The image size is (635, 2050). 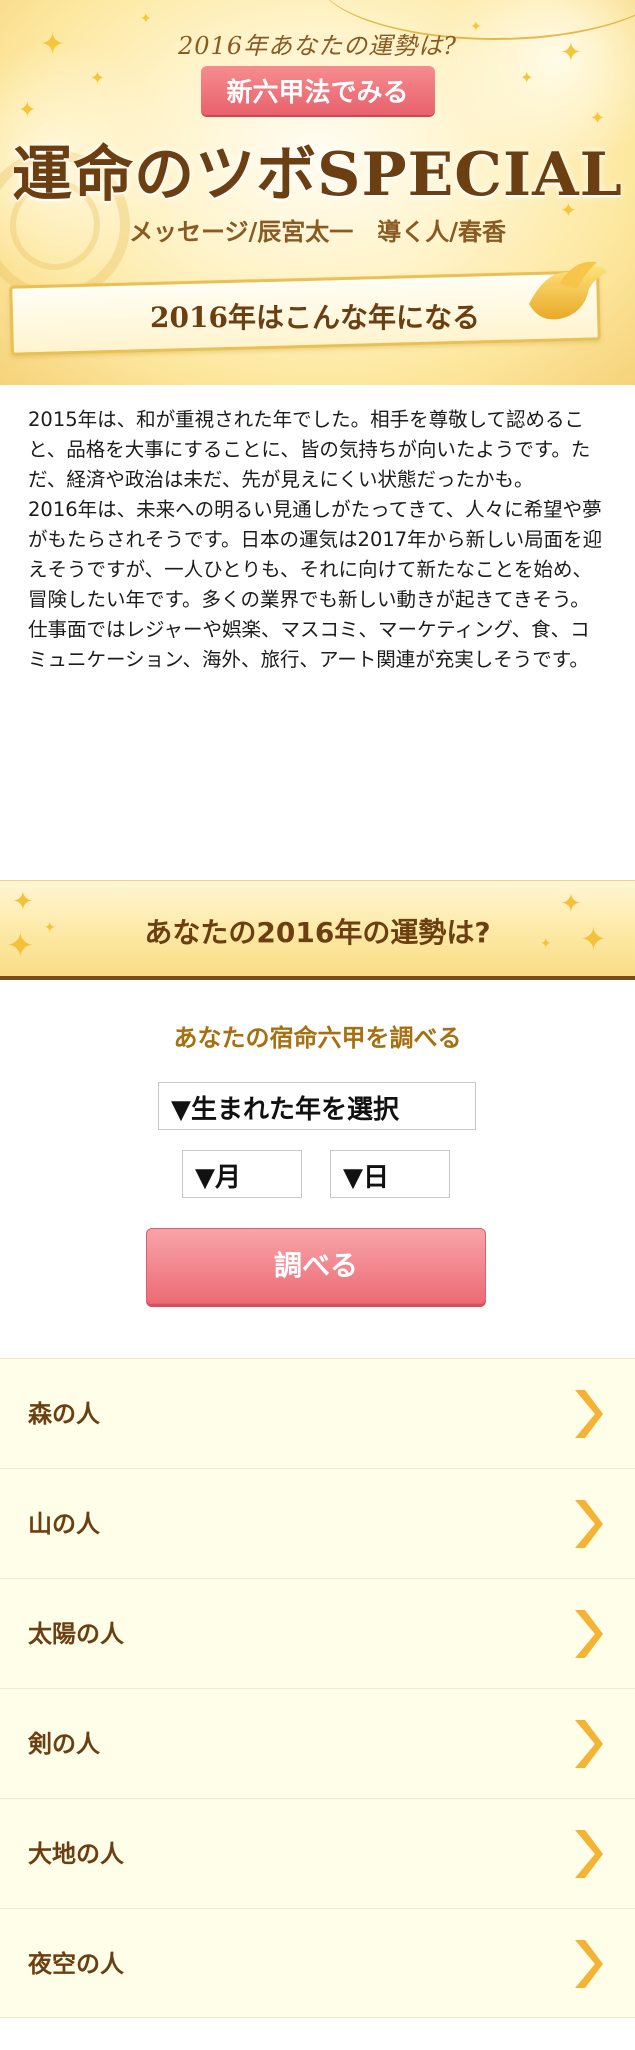 What do you see at coordinates (317, 46) in the screenshot?
I see `header-subtitle: 2016年あなたの運勢は?` at bounding box center [317, 46].